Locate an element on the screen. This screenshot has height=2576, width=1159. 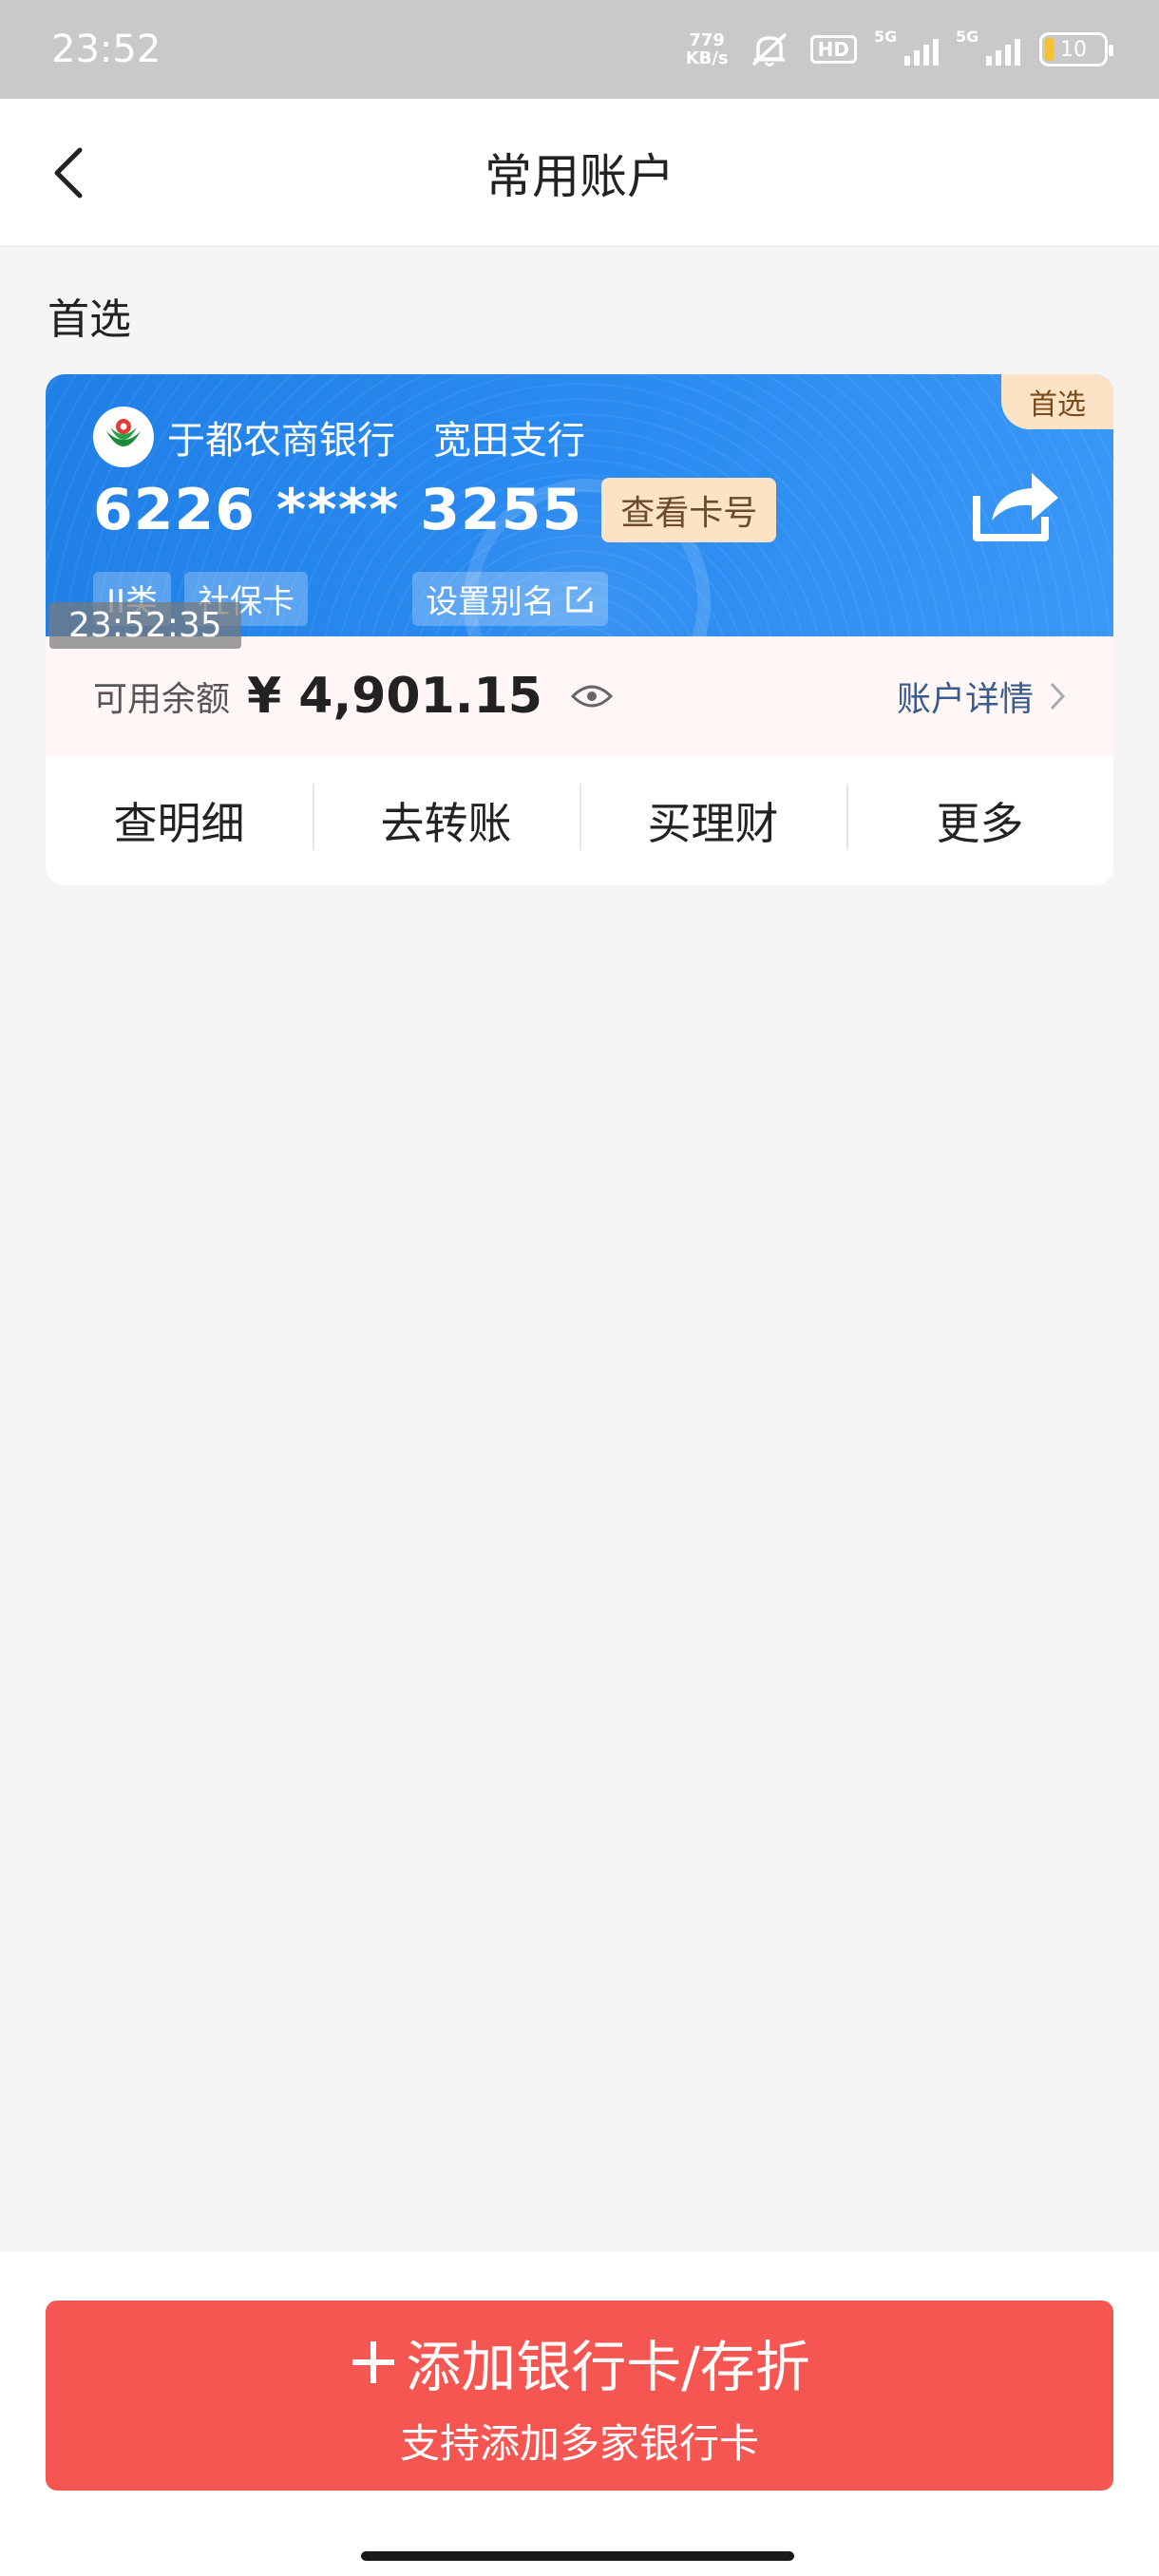
battery-icon: 10 is located at coordinates (1076, 49).